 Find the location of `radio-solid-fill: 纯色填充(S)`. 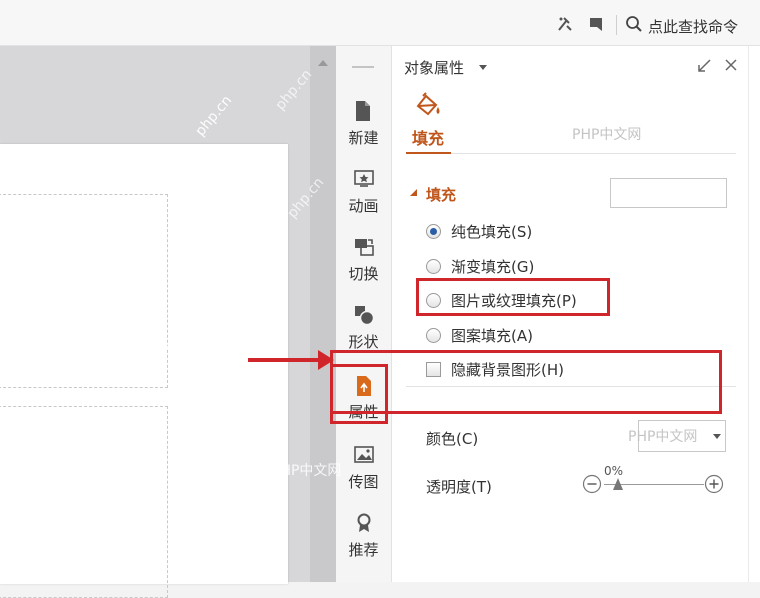

radio-solid-fill: 纯色填充(S) is located at coordinates (479, 231).